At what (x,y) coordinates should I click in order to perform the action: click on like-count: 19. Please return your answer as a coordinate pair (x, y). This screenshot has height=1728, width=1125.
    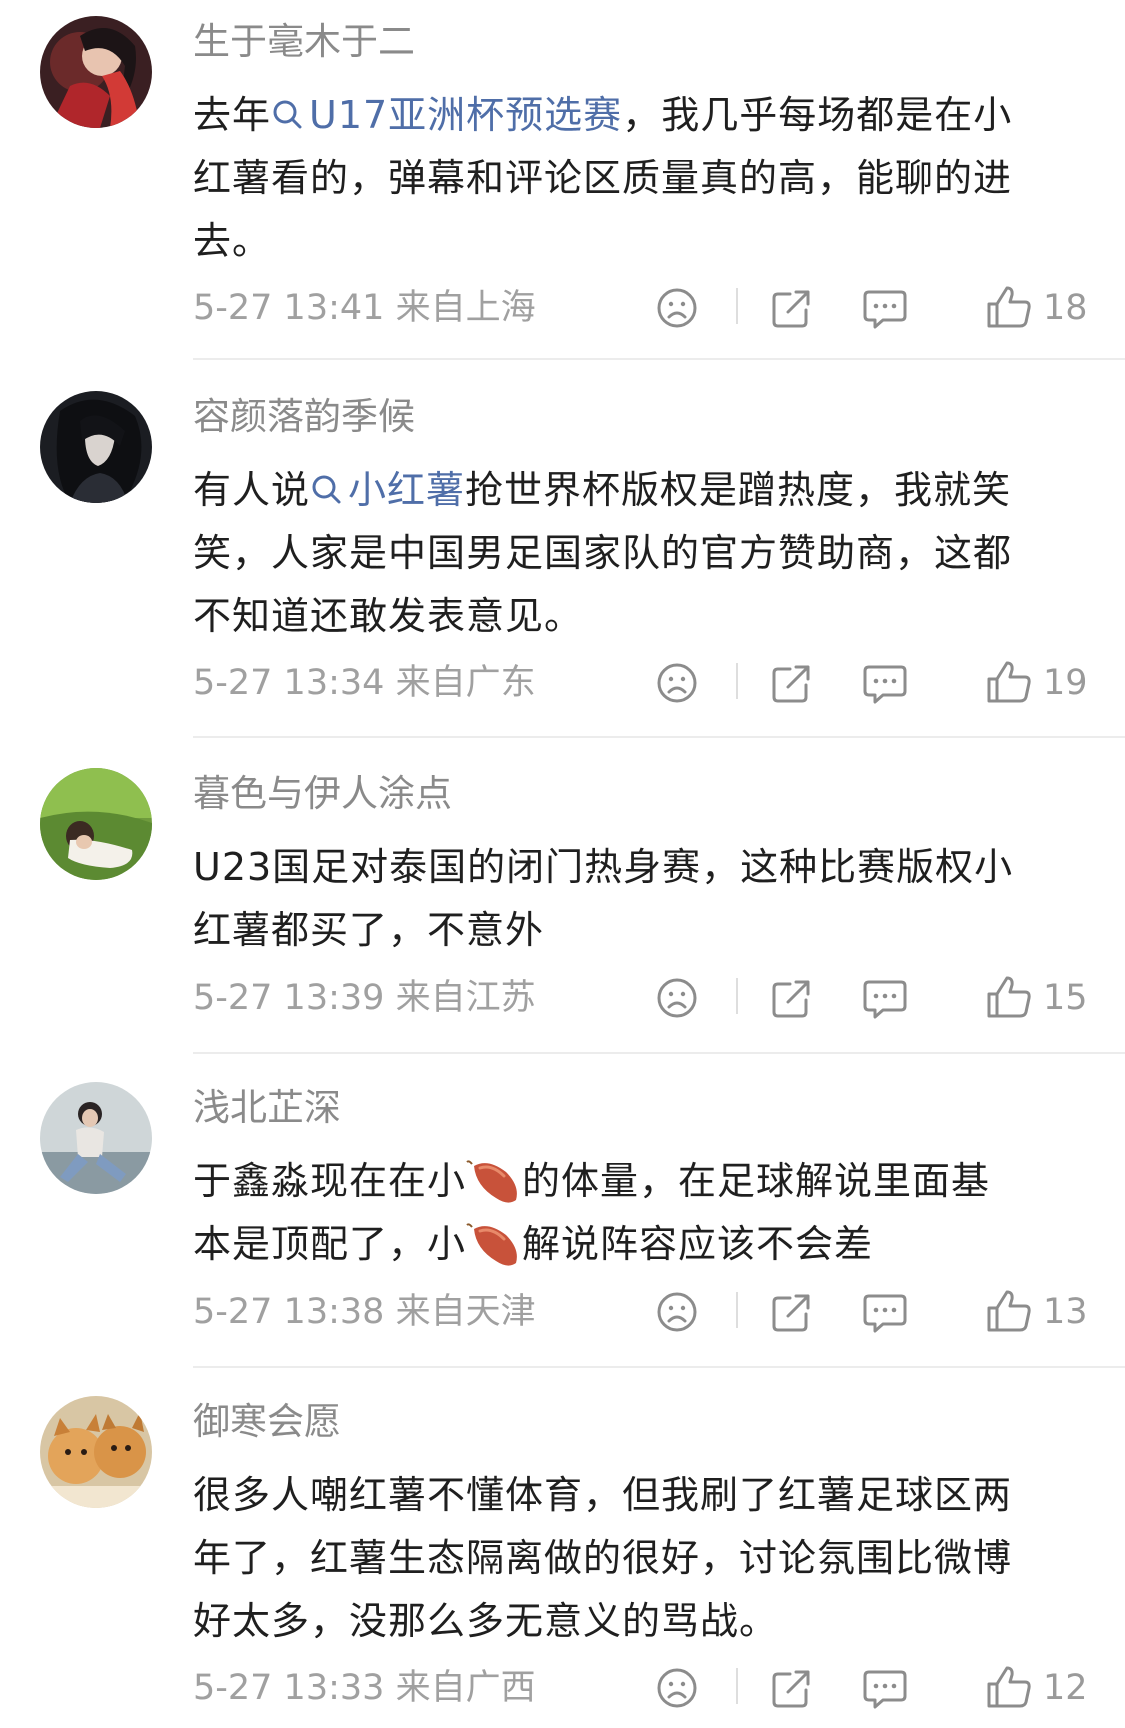
    Looking at the image, I should click on (1065, 683).